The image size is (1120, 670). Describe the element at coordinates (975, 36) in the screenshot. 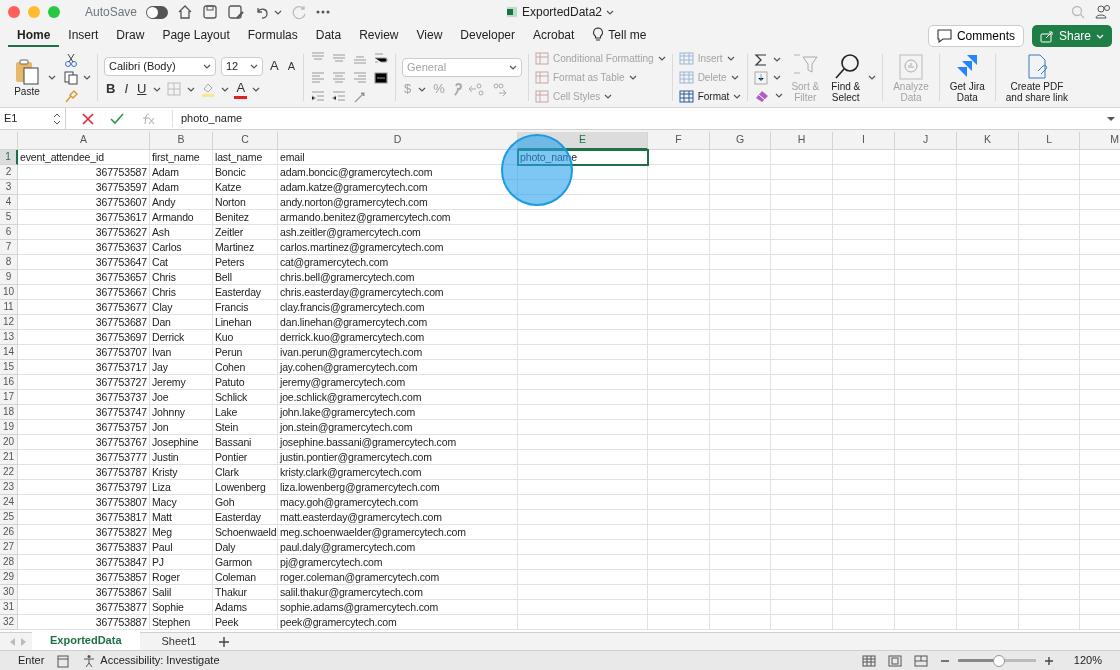

I see `comments-button: Comments` at that location.